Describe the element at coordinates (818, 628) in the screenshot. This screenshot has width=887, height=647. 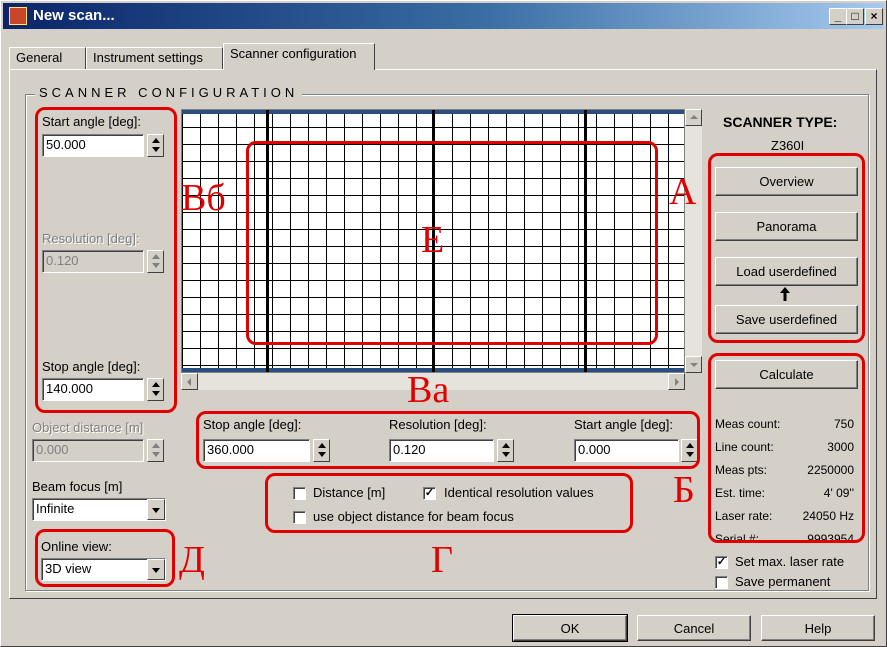
I see `help-button: Help` at that location.